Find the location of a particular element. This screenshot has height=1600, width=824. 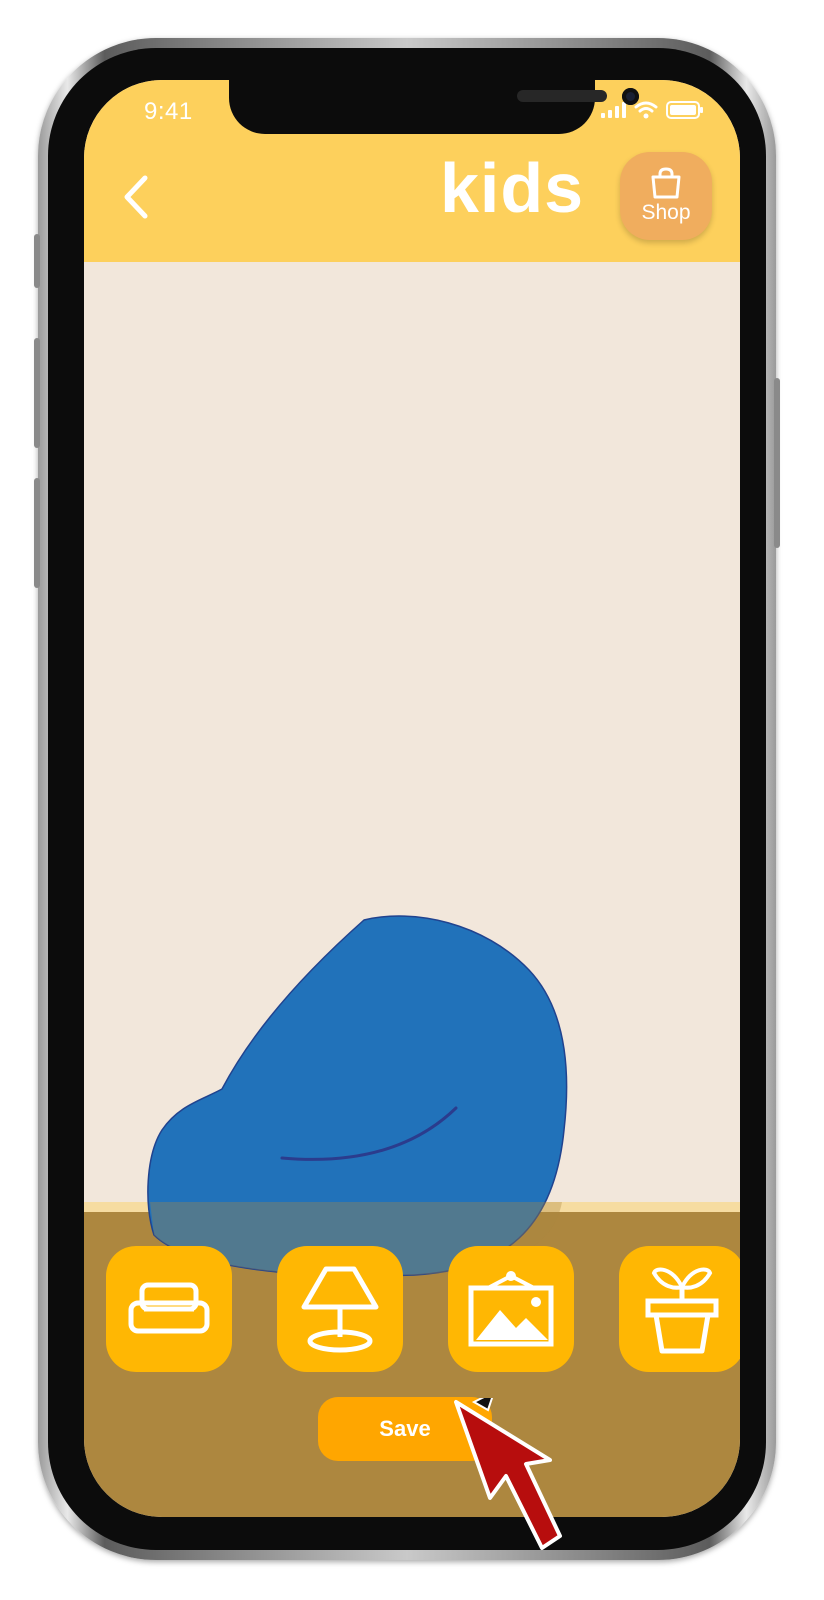

status-icons is located at coordinates (652, 110).